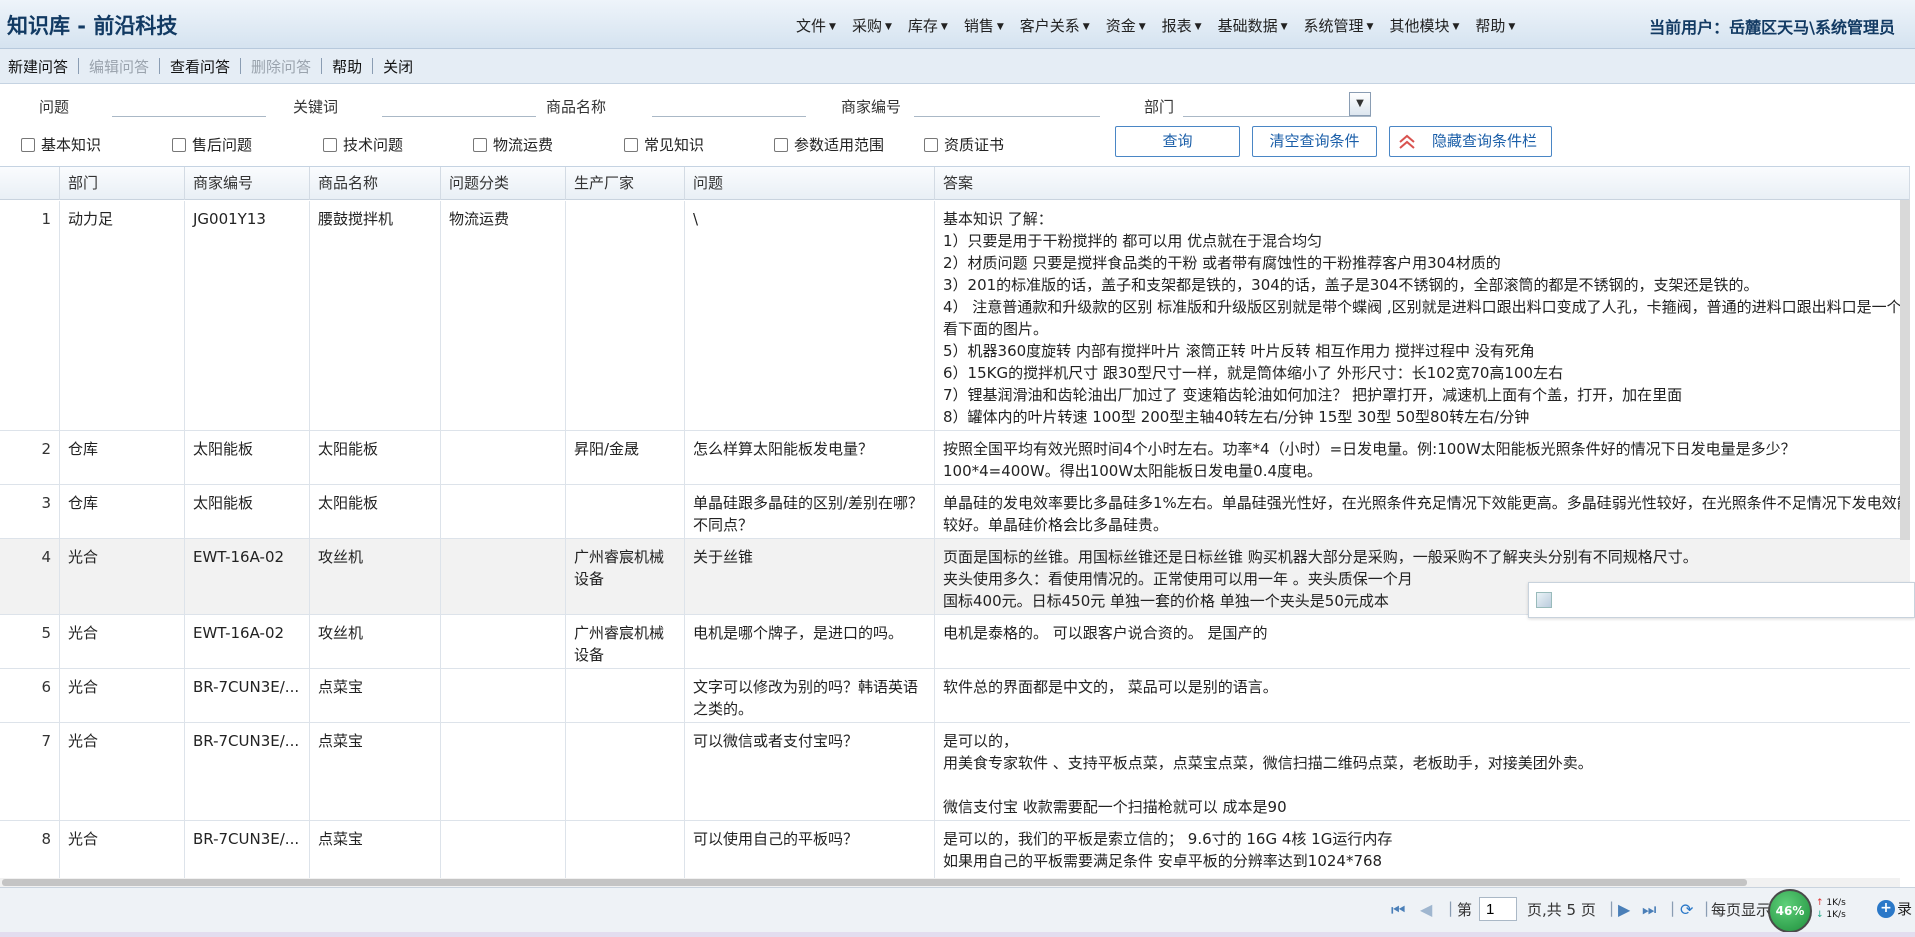  I want to click on network-speed-widget: 46% ↑ 1K/s ↓ 1K/s, so click(1823, 912).